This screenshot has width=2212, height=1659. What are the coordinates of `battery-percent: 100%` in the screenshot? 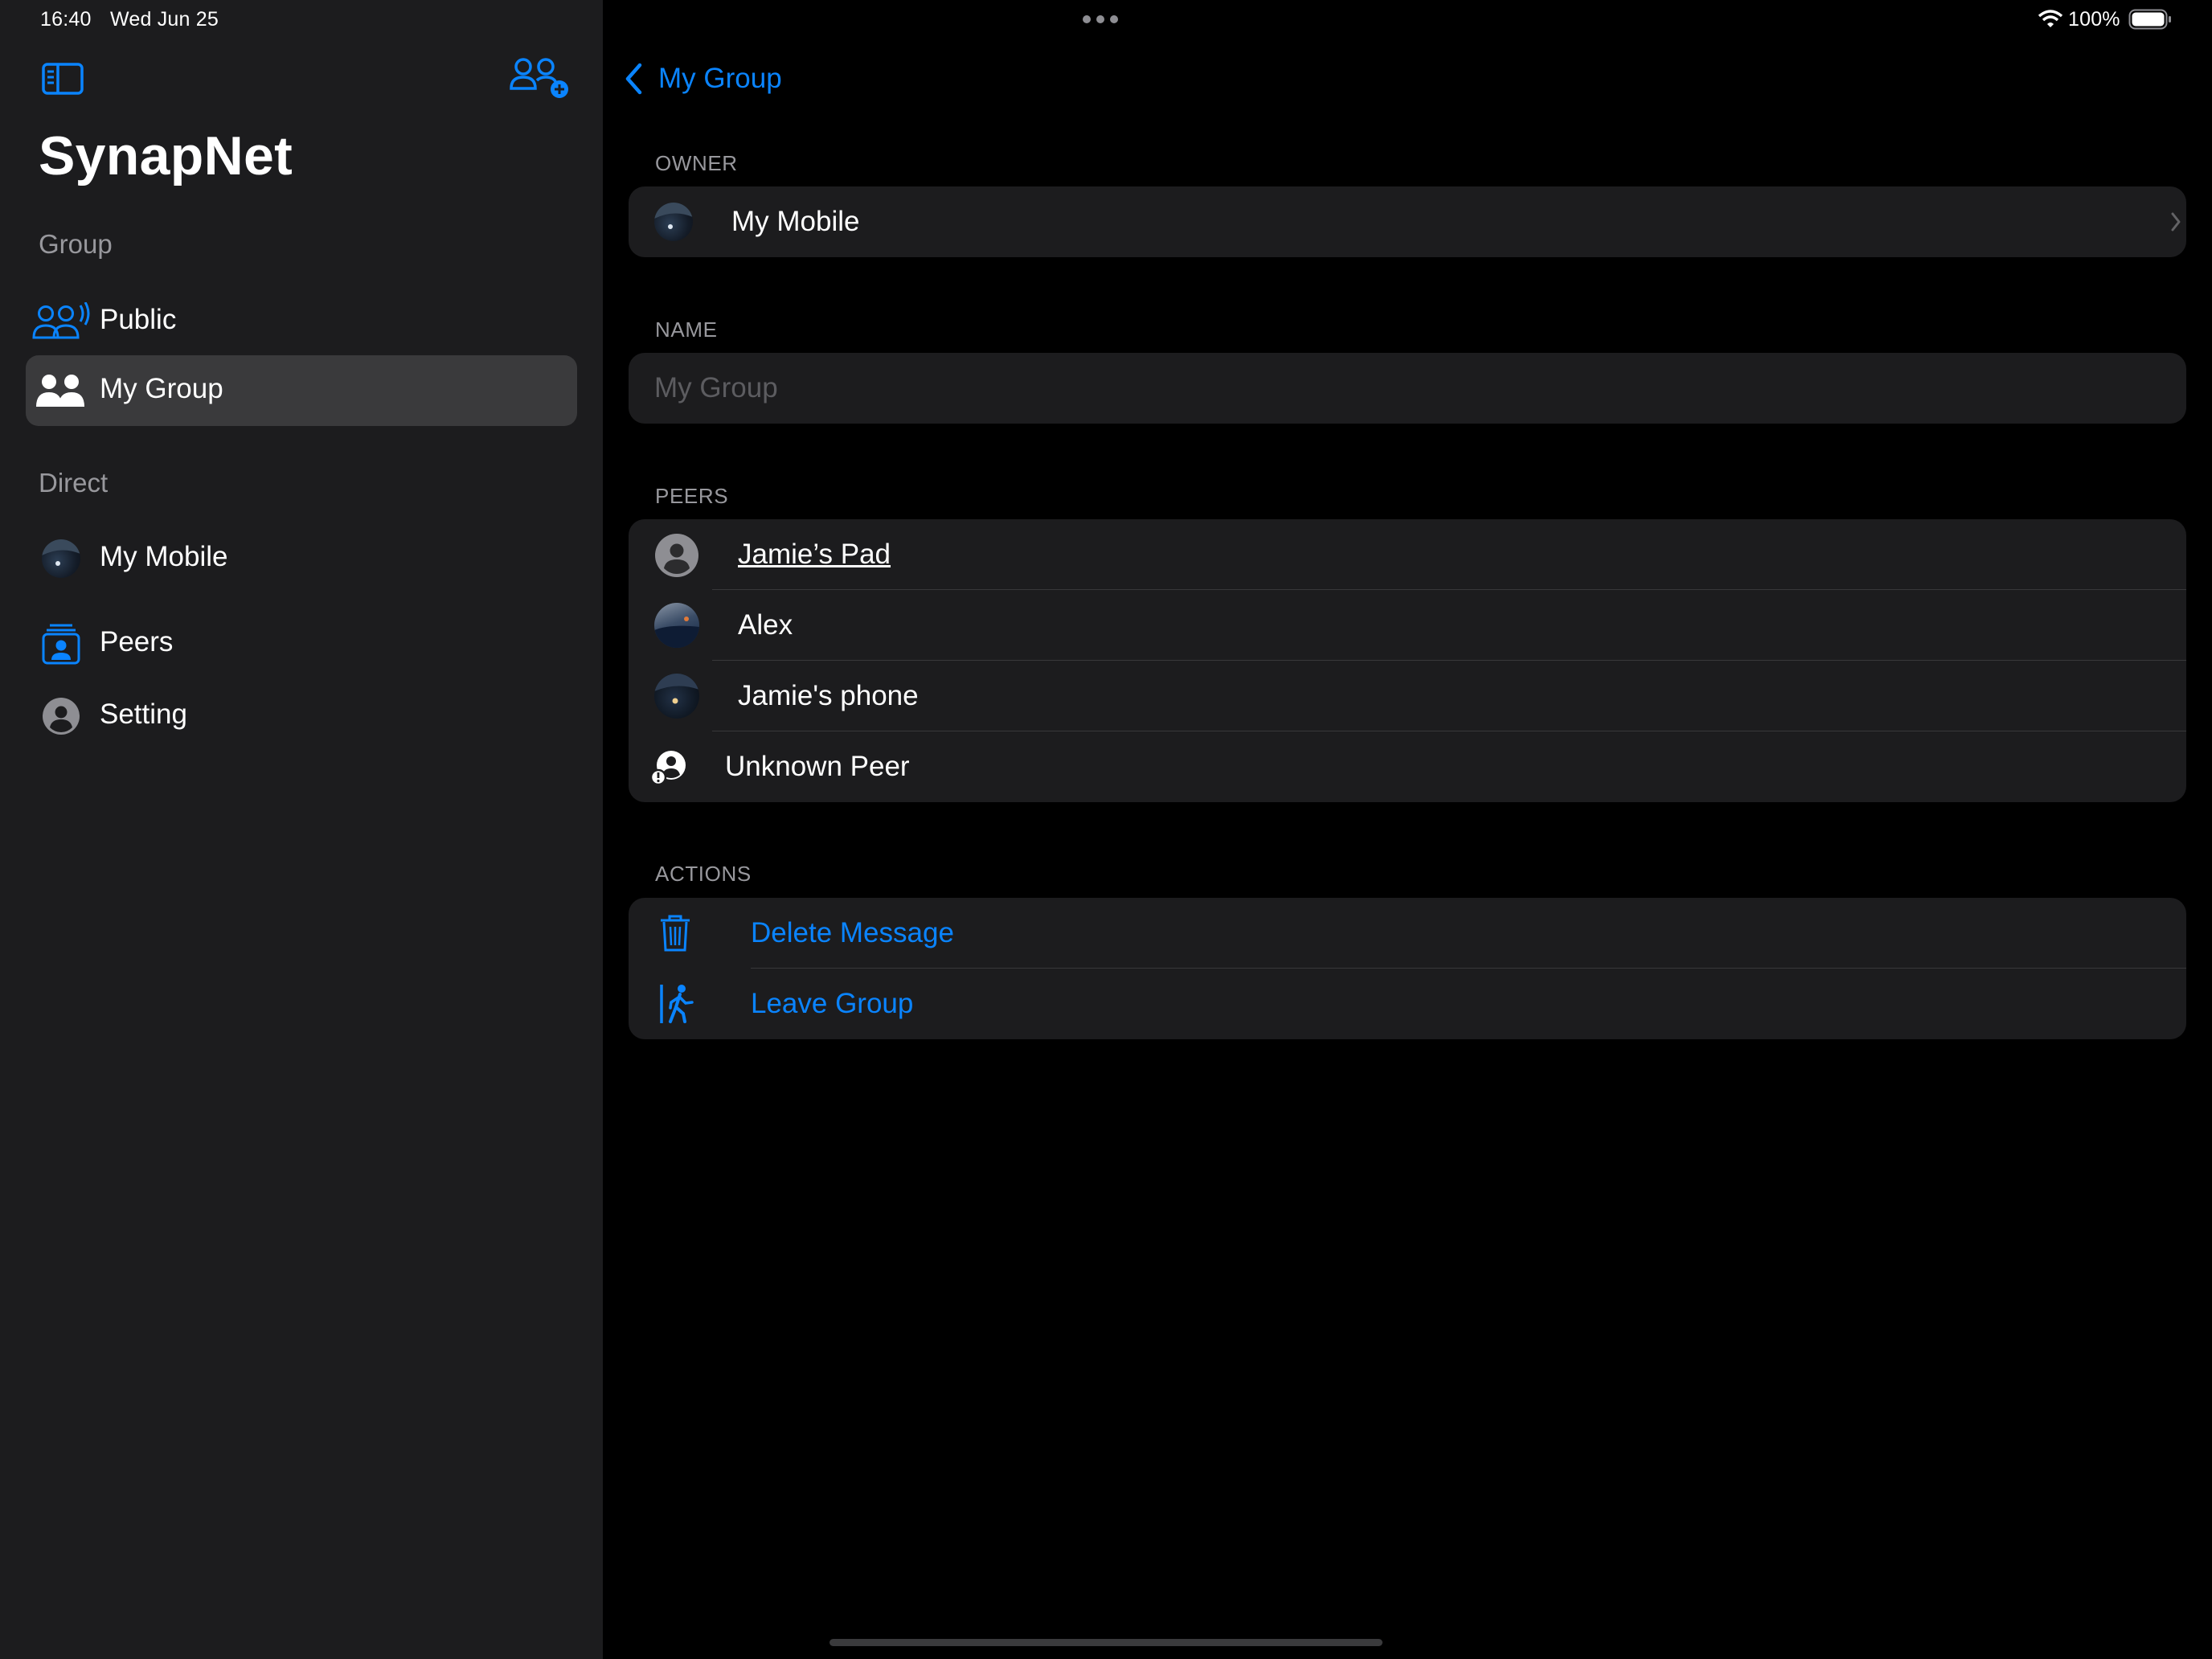 It's located at (2094, 19).